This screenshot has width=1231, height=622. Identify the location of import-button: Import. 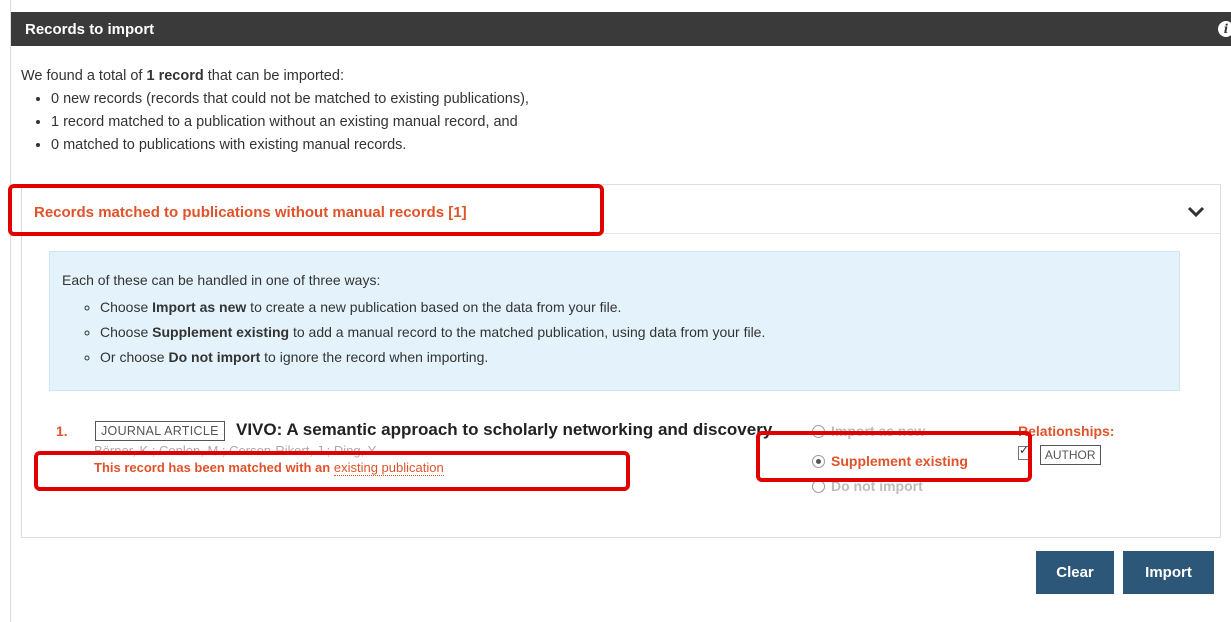
(1168, 572).